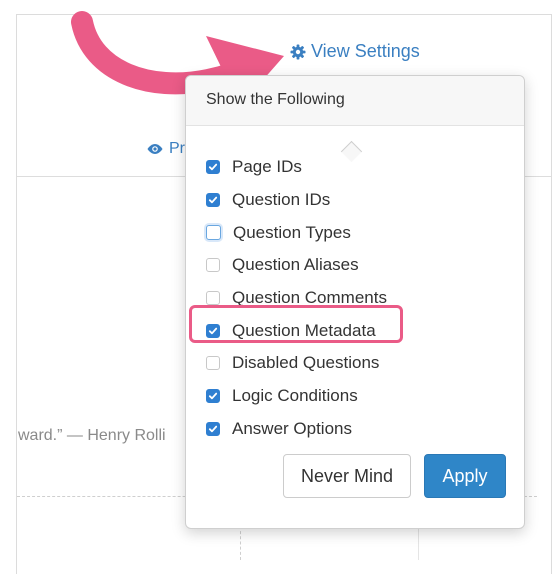  What do you see at coordinates (347, 476) in the screenshot?
I see `never-mind-button: Never Mind` at bounding box center [347, 476].